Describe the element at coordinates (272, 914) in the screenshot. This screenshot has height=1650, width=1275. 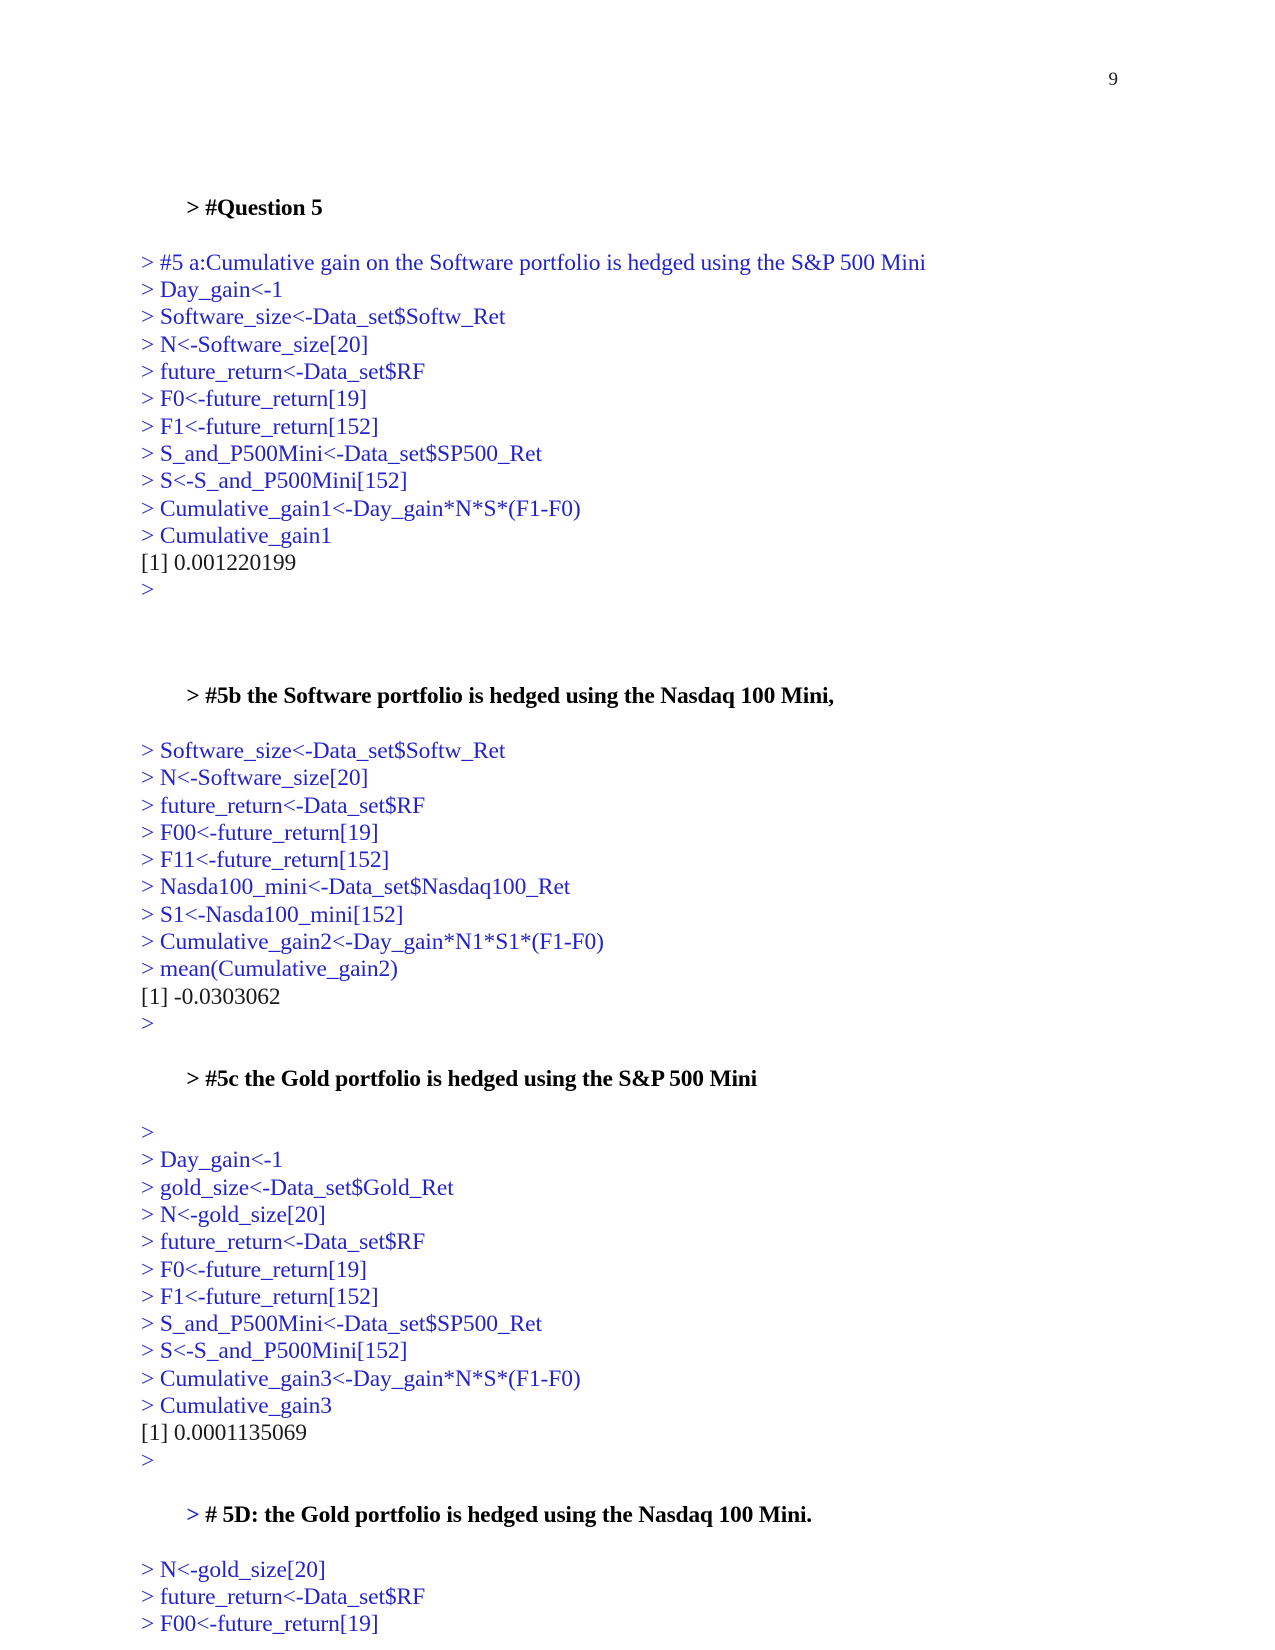
I see `console-command-line: > S1<-Nasda100_mini[152]` at that location.